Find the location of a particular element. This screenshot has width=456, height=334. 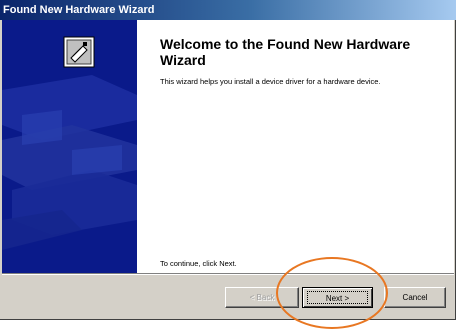

wizard-heading: Welcome to the Found New Hardware Wizard is located at coordinates (285, 52).